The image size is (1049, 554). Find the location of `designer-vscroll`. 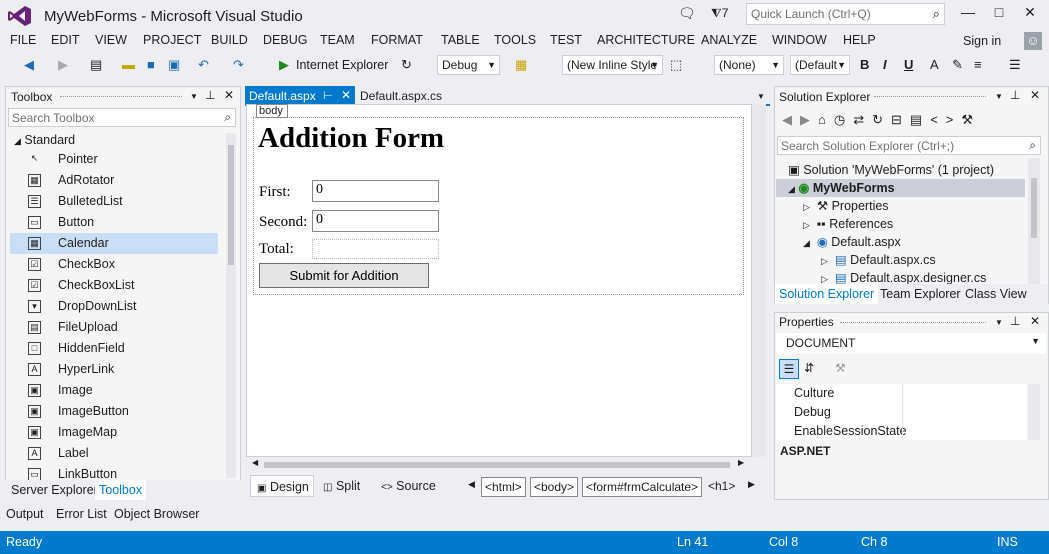

designer-vscroll is located at coordinates (759, 280).